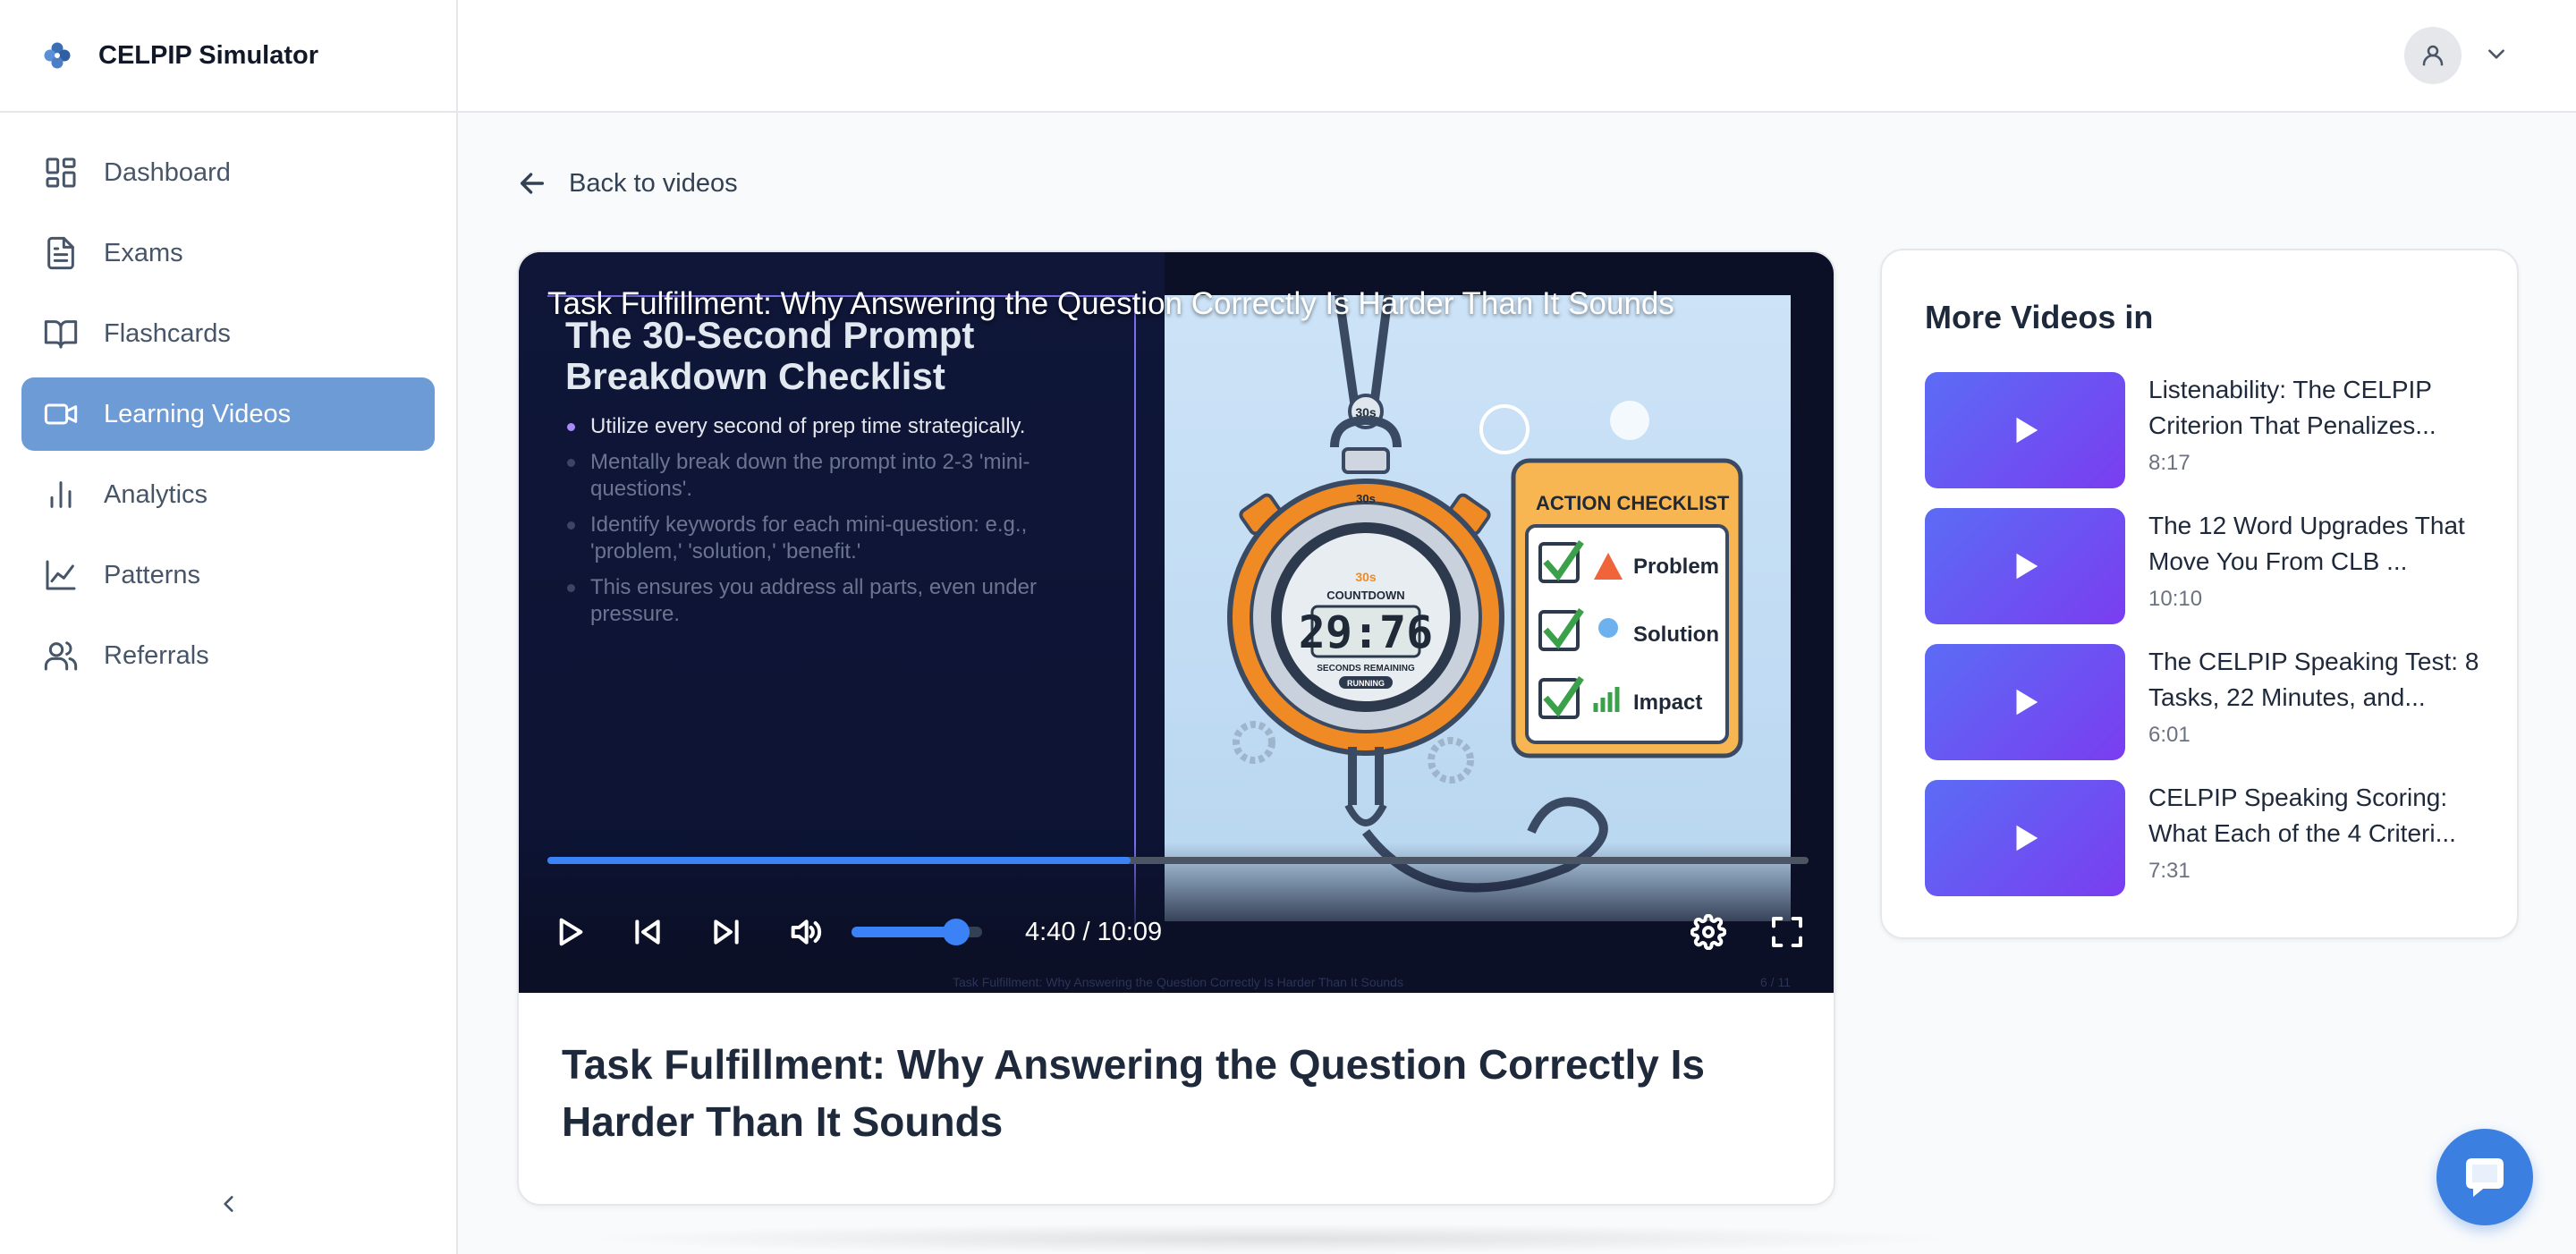 The height and width of the screenshot is (1254, 2576). What do you see at coordinates (61, 575) in the screenshot?
I see `line-chart-icon` at bounding box center [61, 575].